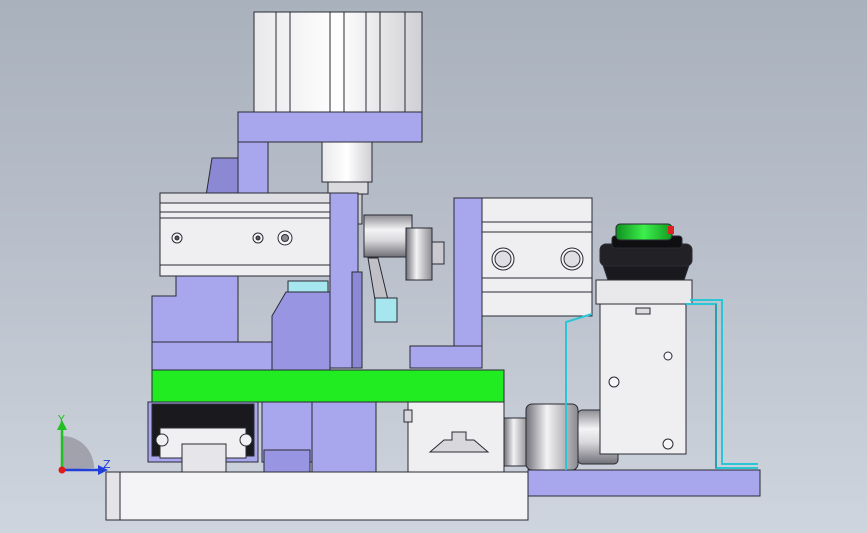  What do you see at coordinates (643, 379) in the screenshot?
I see `valve-body` at bounding box center [643, 379].